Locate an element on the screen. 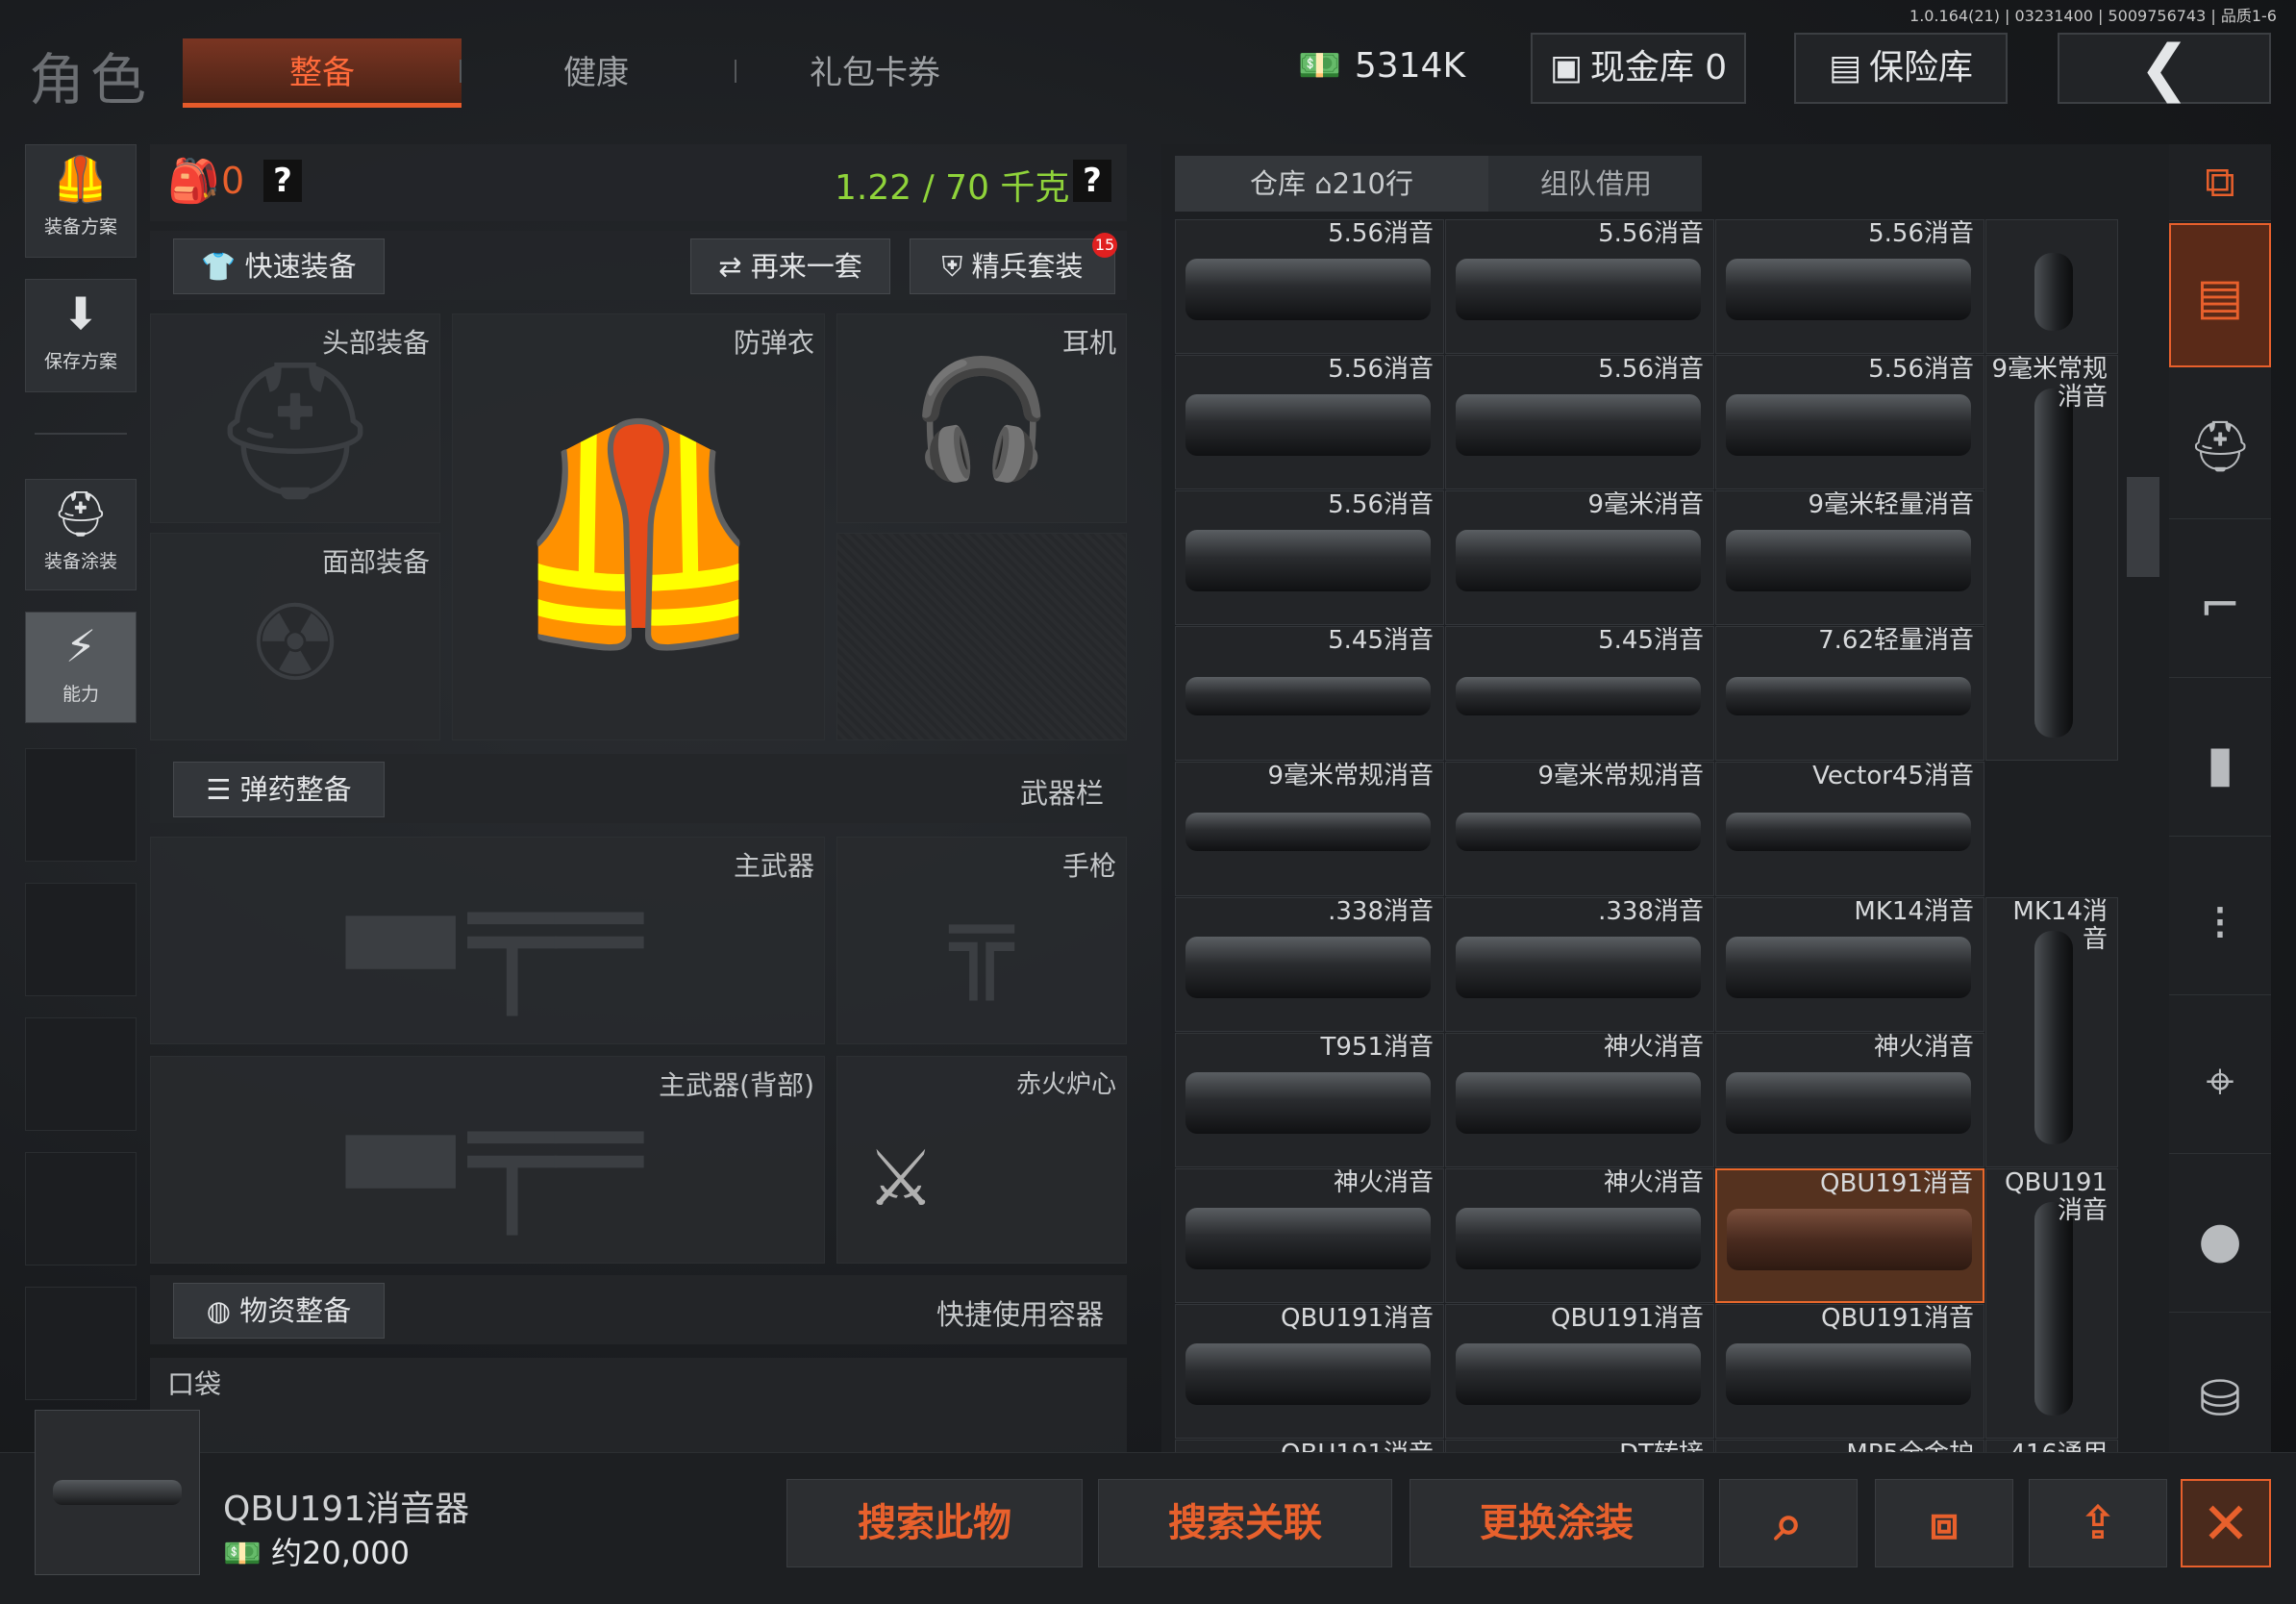 Image resolution: width=2296 pixels, height=1604 pixels. melee-slot: ⚔ 赤火炉心 is located at coordinates (981, 1160).